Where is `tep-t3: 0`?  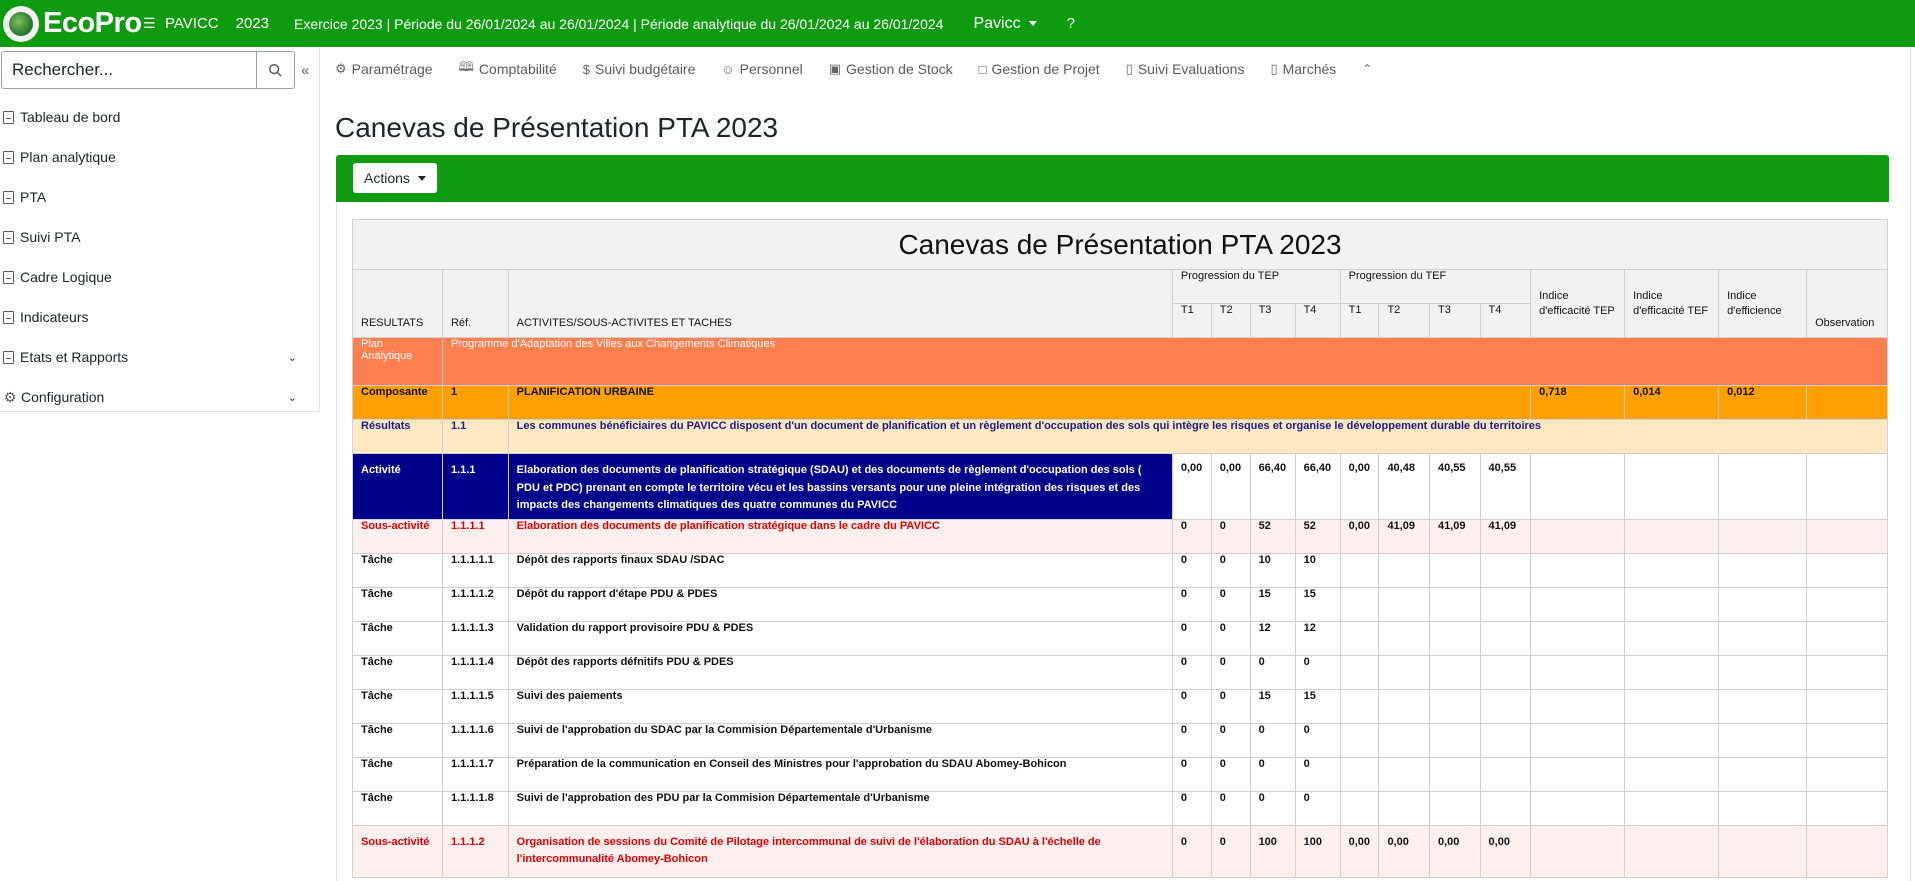 tep-t3: 0 is located at coordinates (1272, 740).